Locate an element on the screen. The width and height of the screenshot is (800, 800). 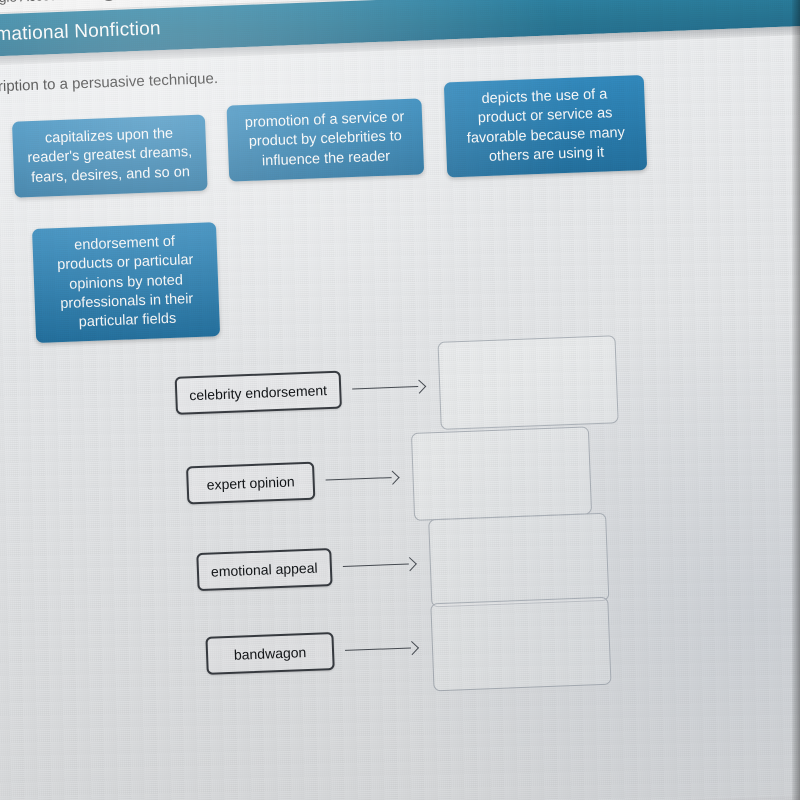
bookmark-google-accounts: Google Accounts is located at coordinates (38, 3).